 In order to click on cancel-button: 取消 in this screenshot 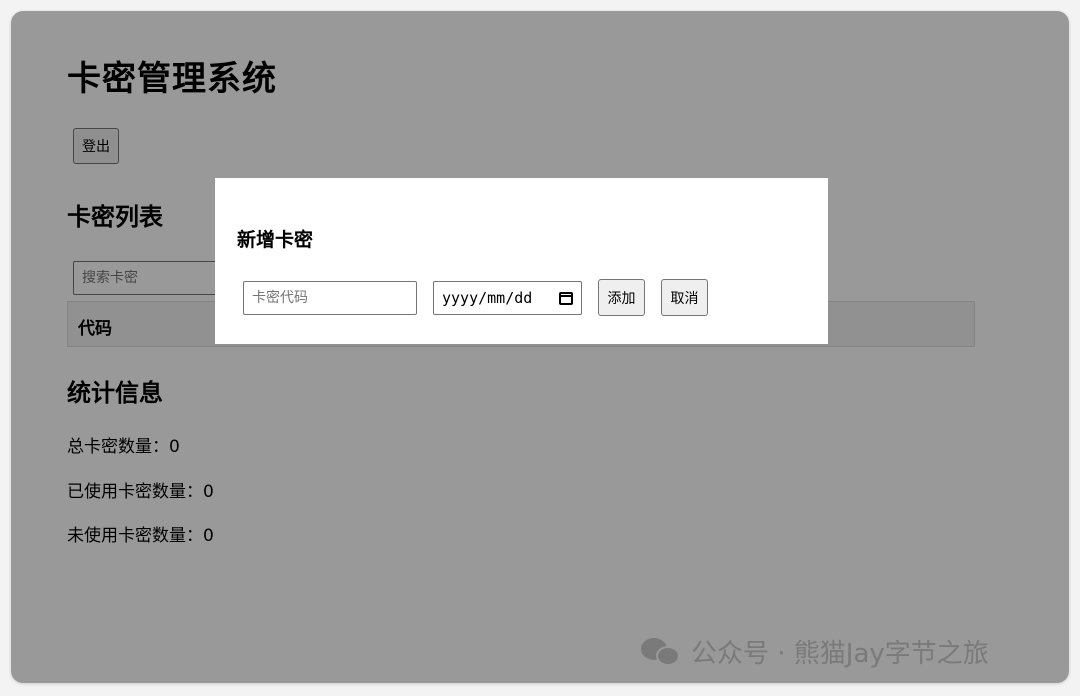, I will do `click(684, 297)`.